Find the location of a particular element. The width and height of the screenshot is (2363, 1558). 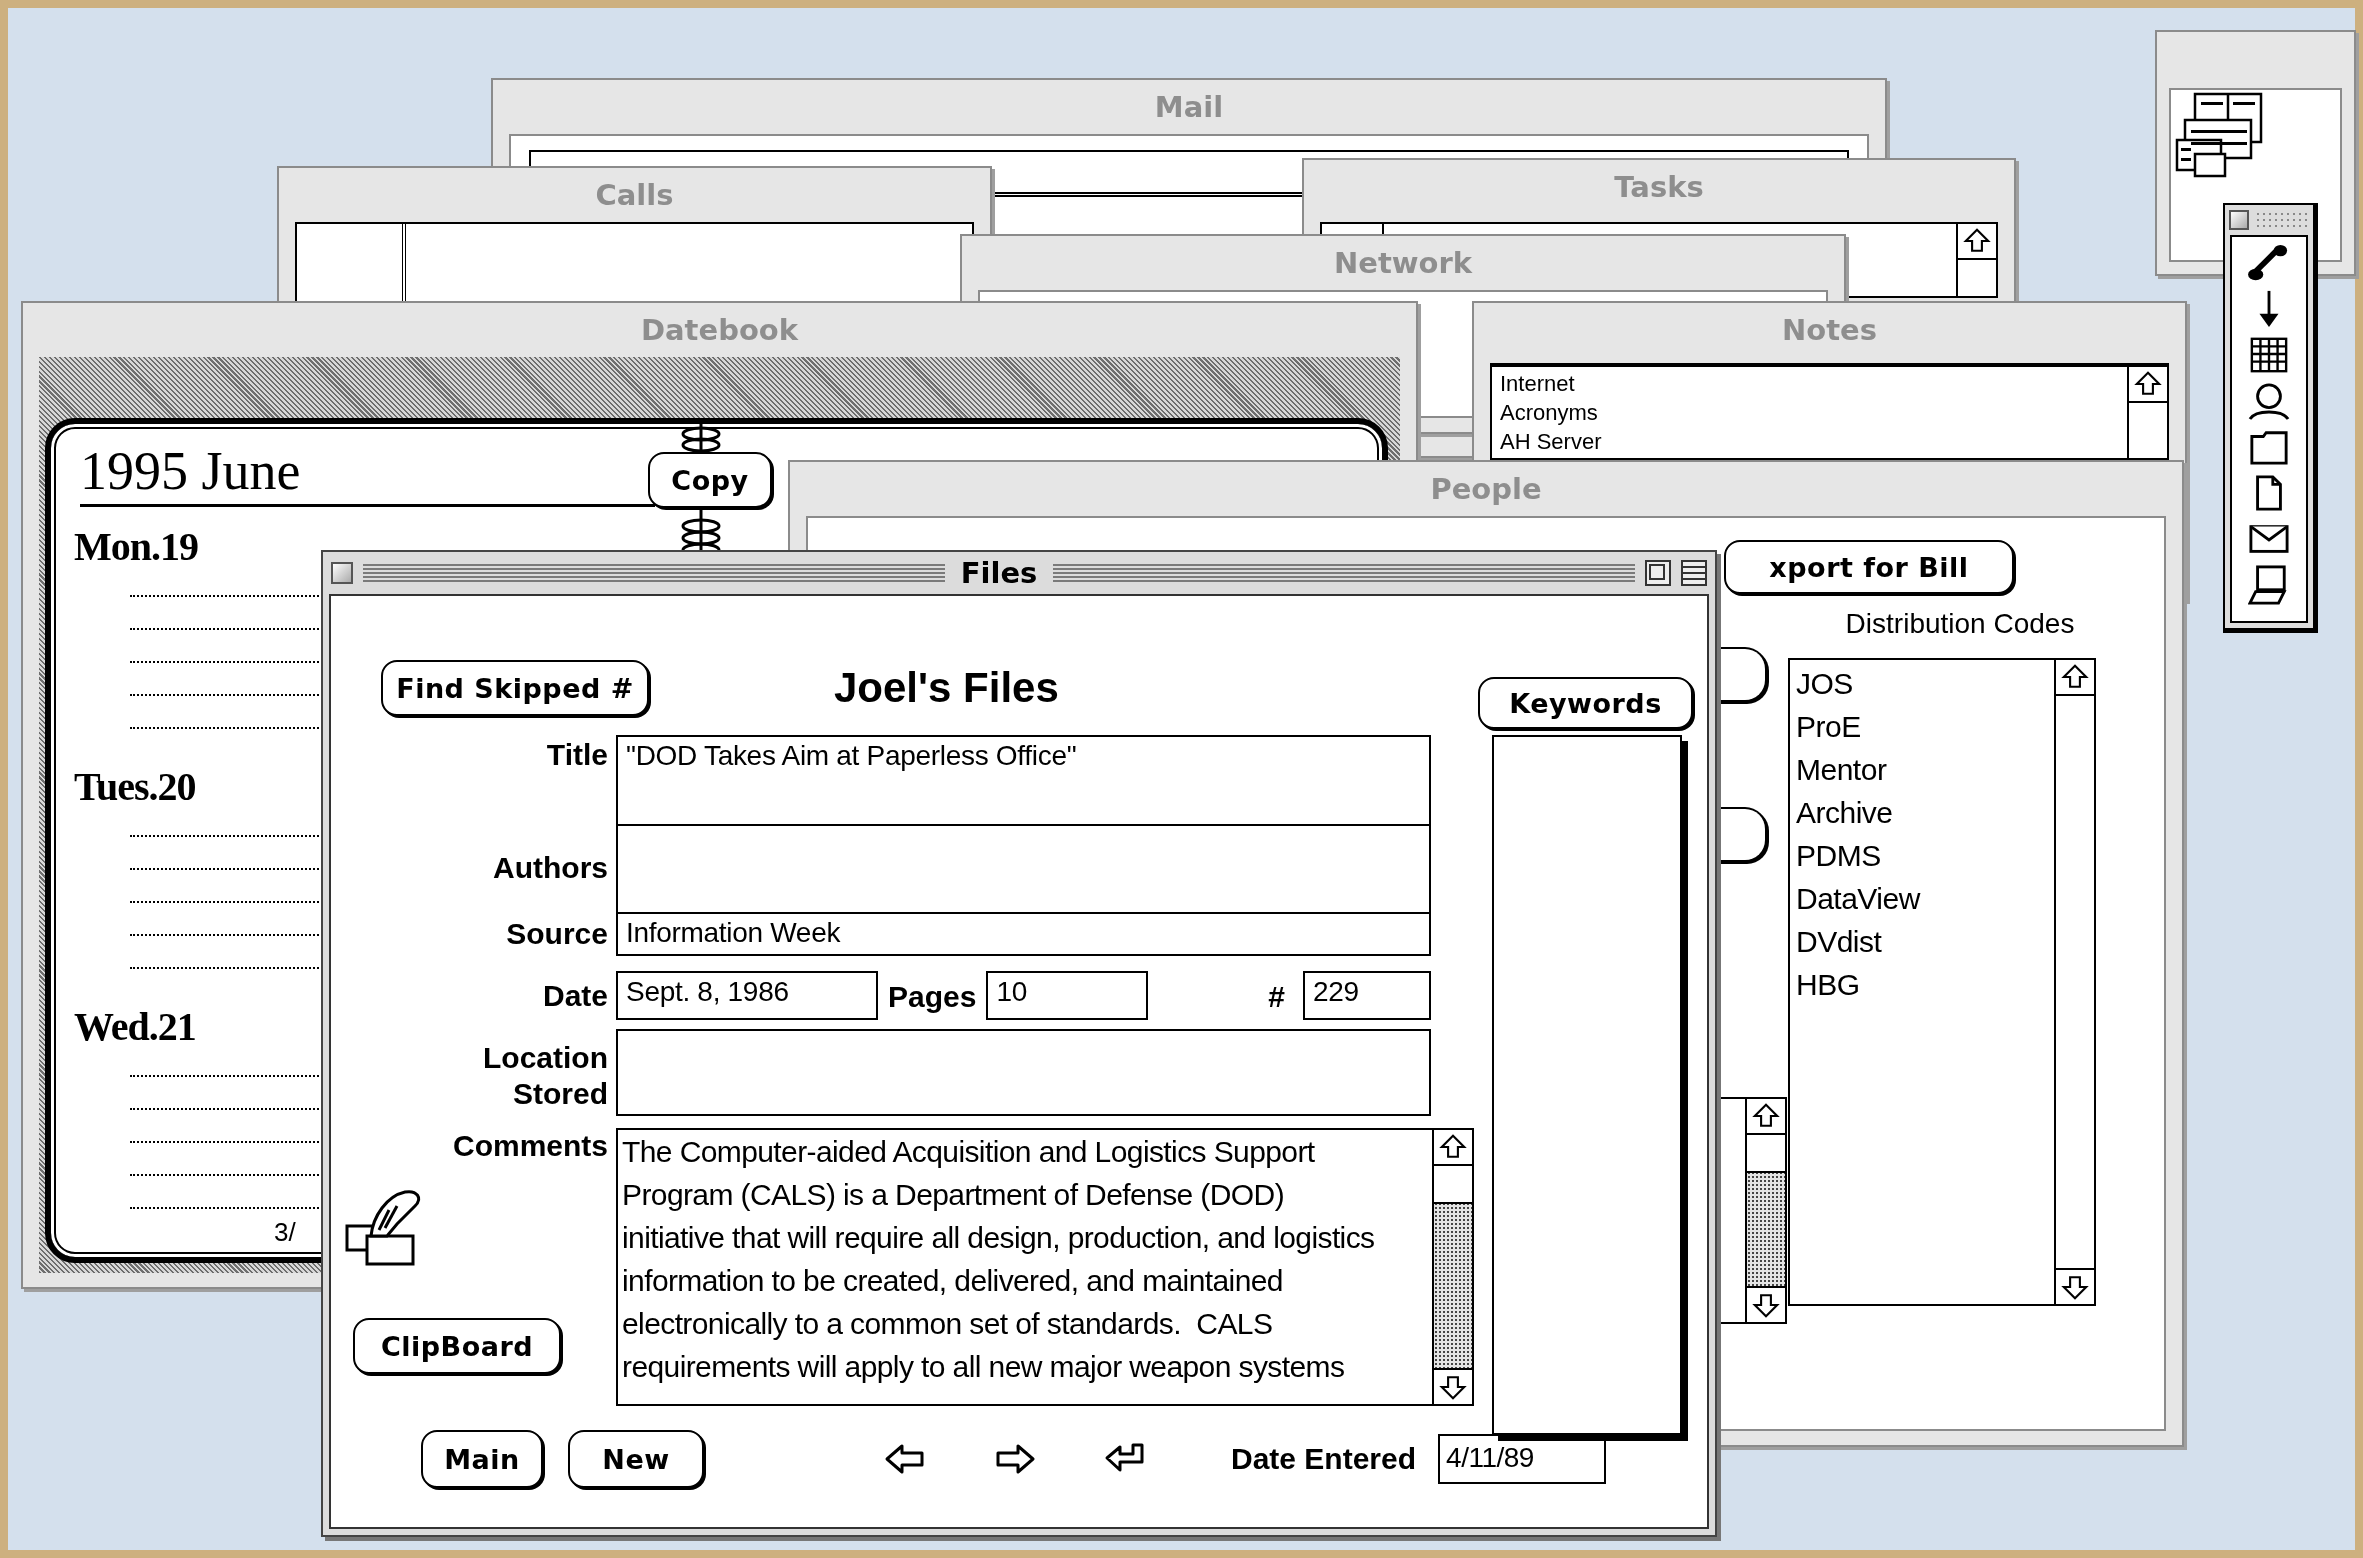

window-title: Datebook is located at coordinates (719, 330).